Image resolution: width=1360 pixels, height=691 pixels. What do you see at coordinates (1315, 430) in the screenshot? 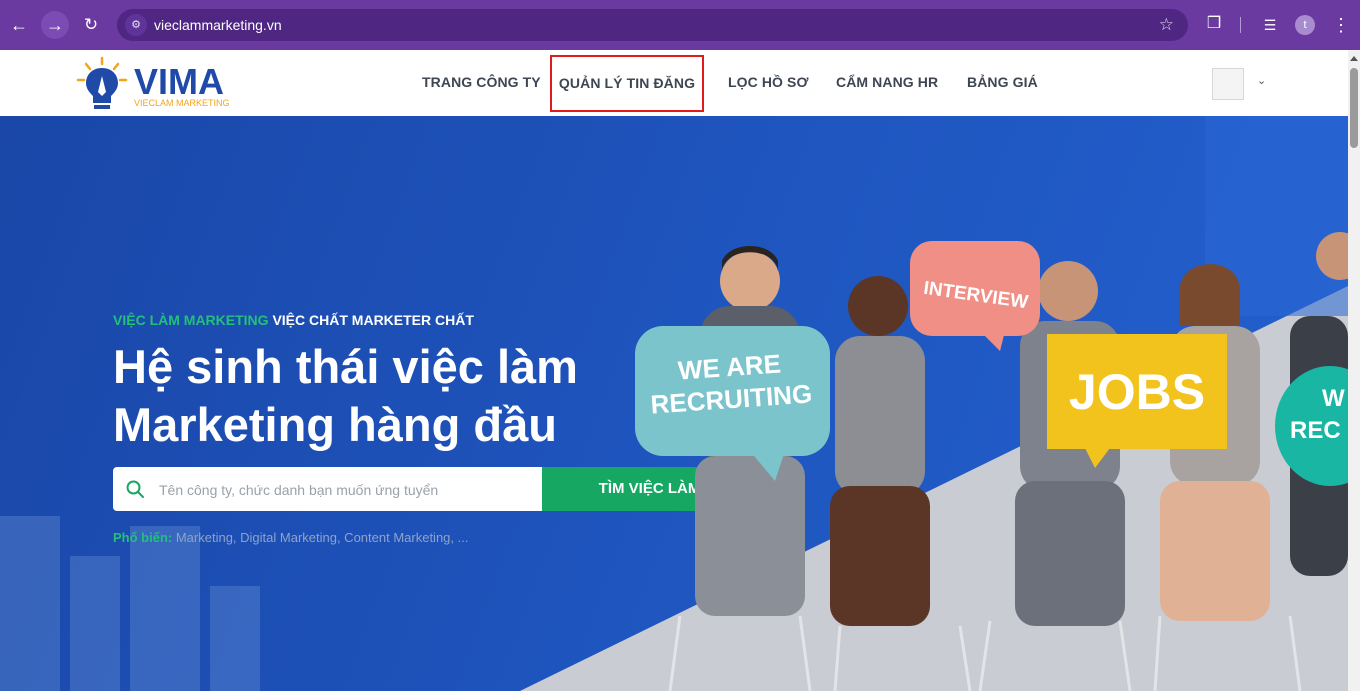
I see `sign-partial-rec: REC` at bounding box center [1315, 430].